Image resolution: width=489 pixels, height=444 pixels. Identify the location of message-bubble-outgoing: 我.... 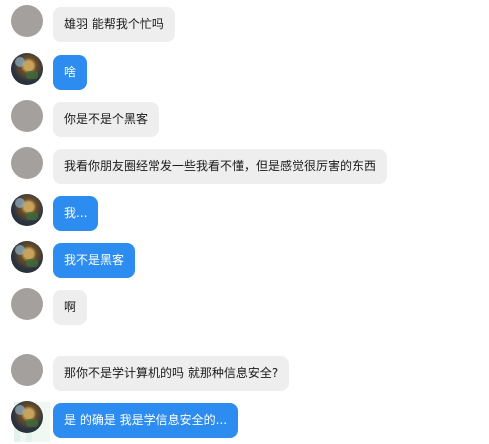
(76, 213).